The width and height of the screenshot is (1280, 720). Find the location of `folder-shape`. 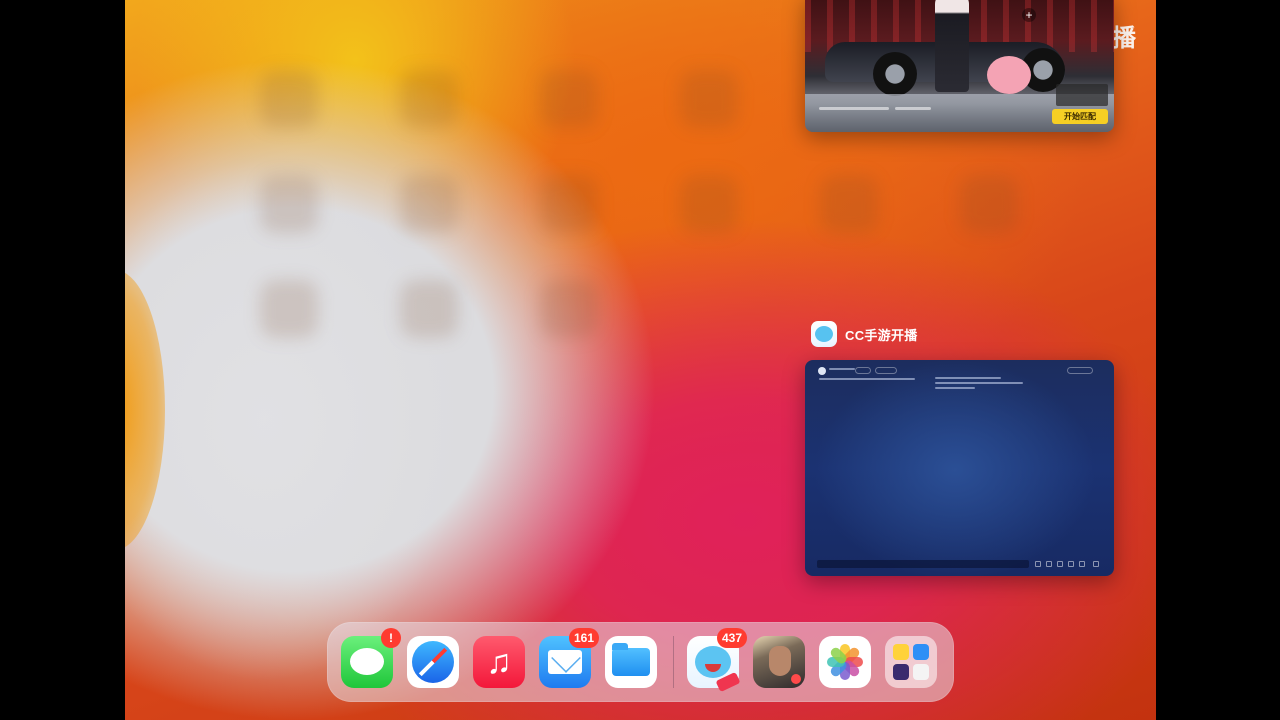

folder-shape is located at coordinates (631, 659).